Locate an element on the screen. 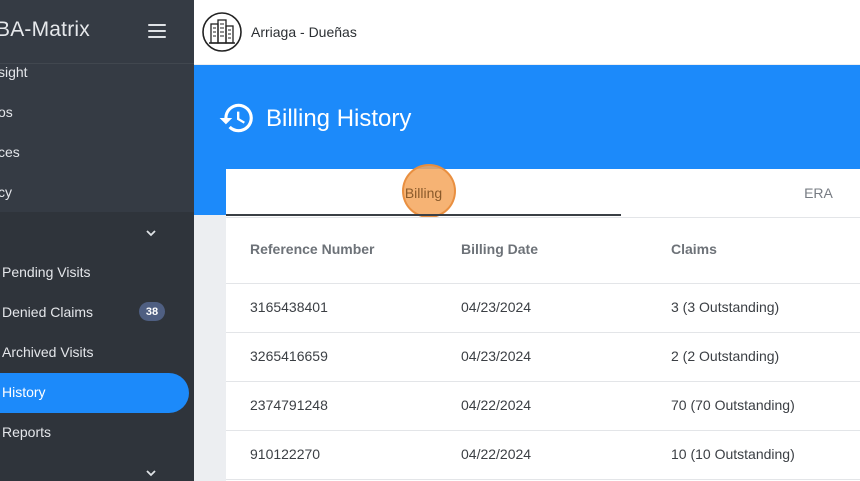 Image resolution: width=860 pixels, height=481 pixels. column-header-claims: Claims is located at coordinates (694, 249).